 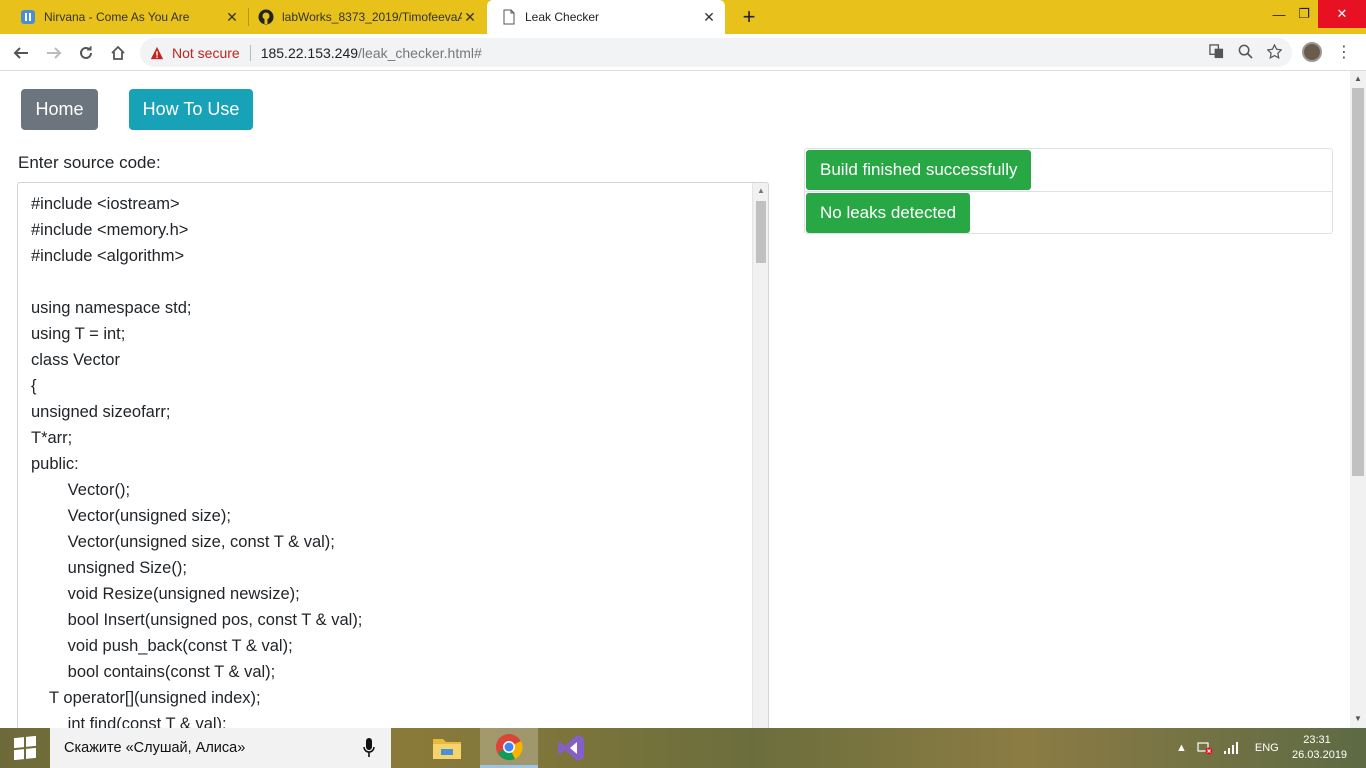 What do you see at coordinates (1358, 282) in the screenshot?
I see `page-scroll-thumb` at bounding box center [1358, 282].